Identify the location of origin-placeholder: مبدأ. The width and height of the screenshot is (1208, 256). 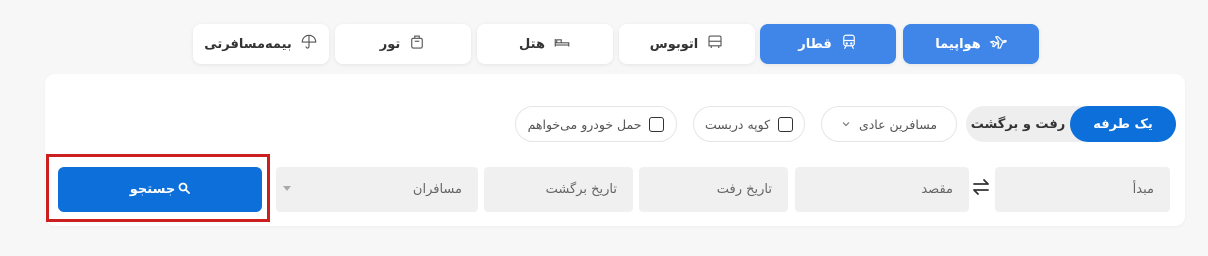
(1143, 189).